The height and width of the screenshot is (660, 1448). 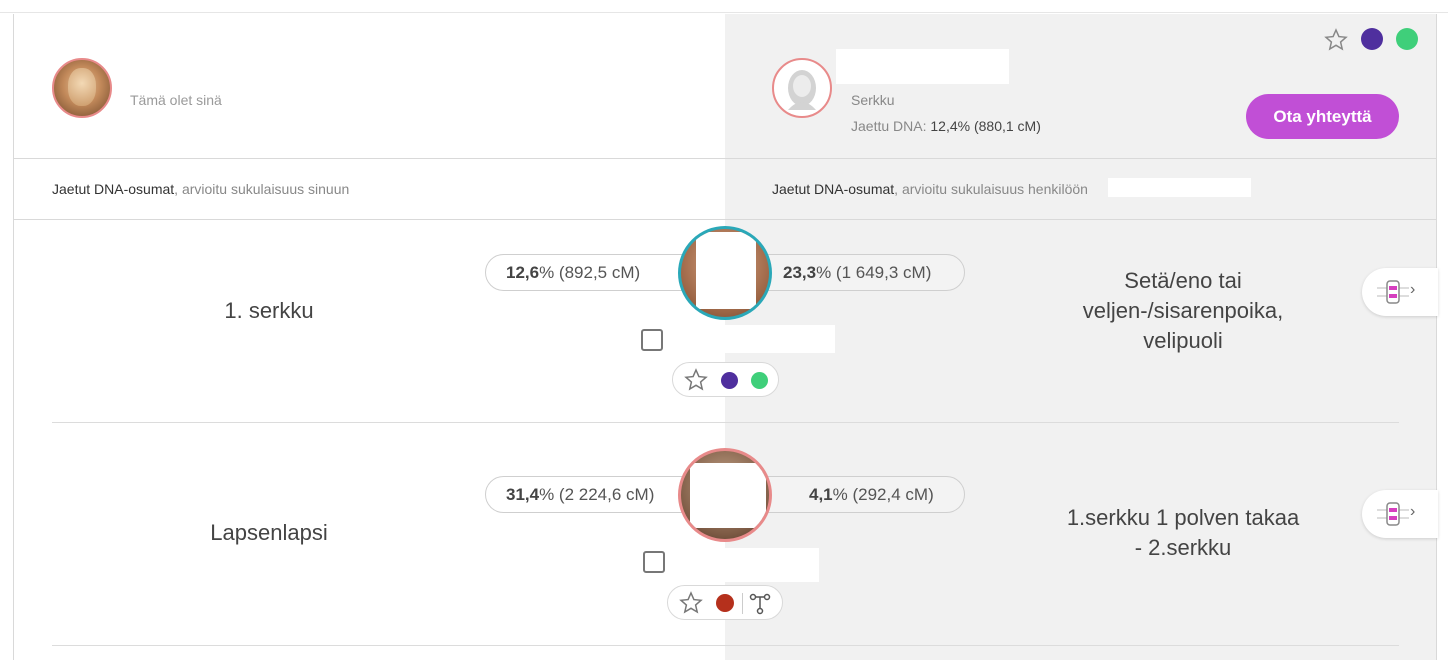 What do you see at coordinates (654, 562) in the screenshot?
I see `row2-select-checkbox` at bounding box center [654, 562].